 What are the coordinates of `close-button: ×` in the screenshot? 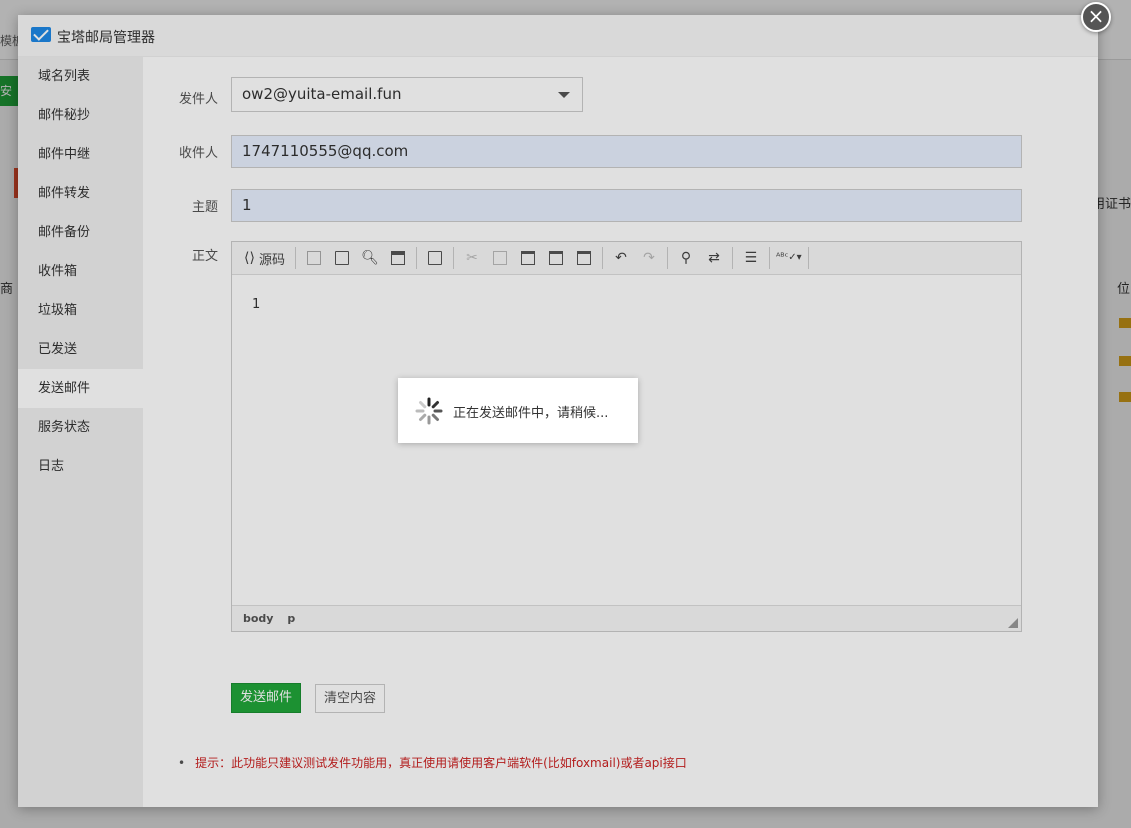 It's located at (1096, 17).